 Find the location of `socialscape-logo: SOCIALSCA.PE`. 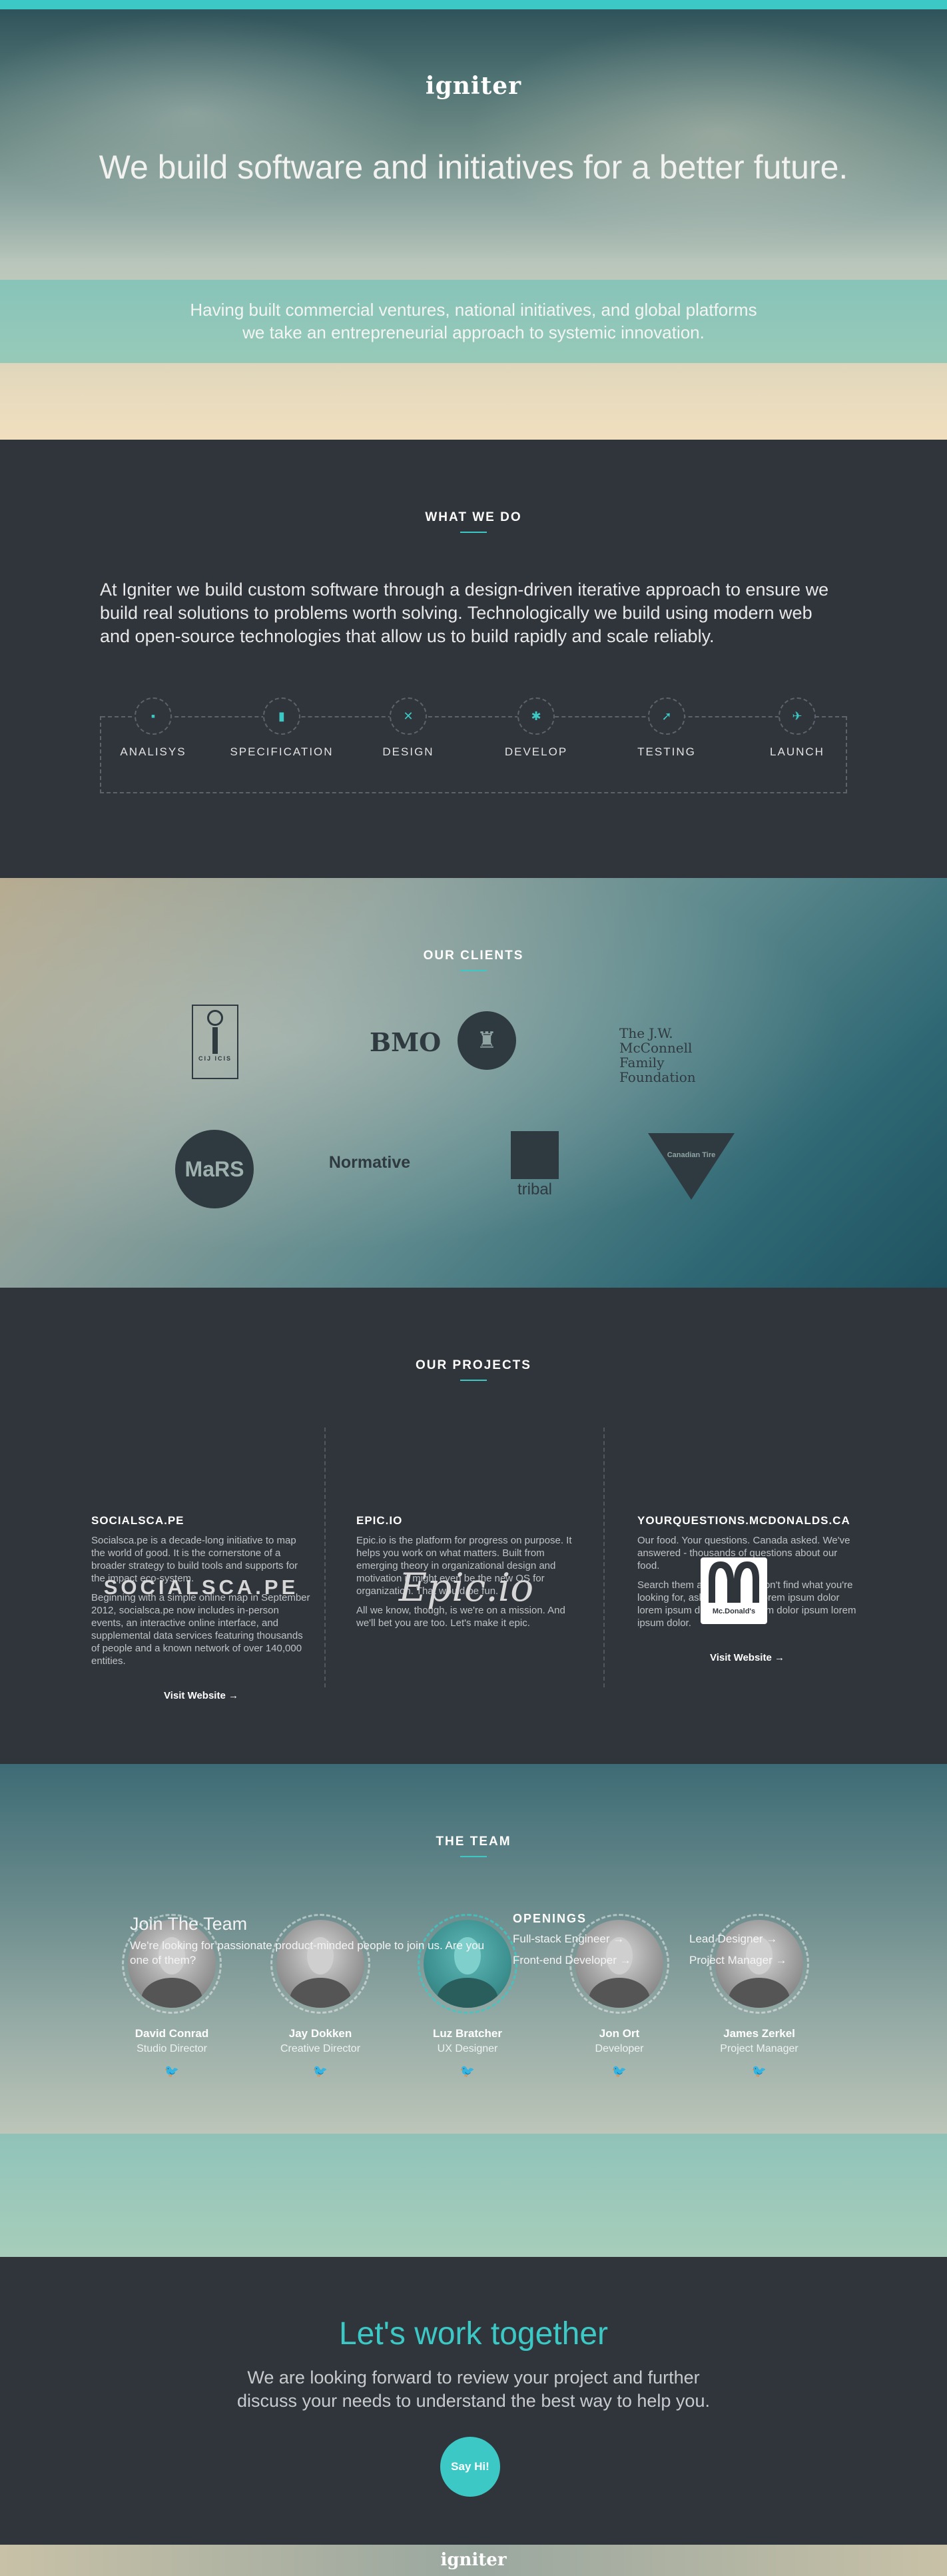

socialscape-logo: SOCIALSCA.PE is located at coordinates (201, 1587).